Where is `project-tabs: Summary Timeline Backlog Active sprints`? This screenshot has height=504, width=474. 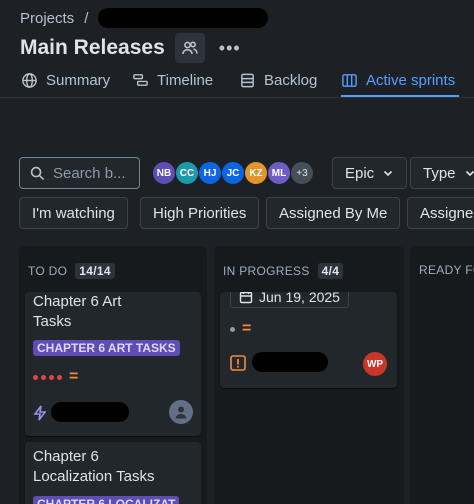
project-tabs: Summary Timeline Backlog Active sprints is located at coordinates (237, 82).